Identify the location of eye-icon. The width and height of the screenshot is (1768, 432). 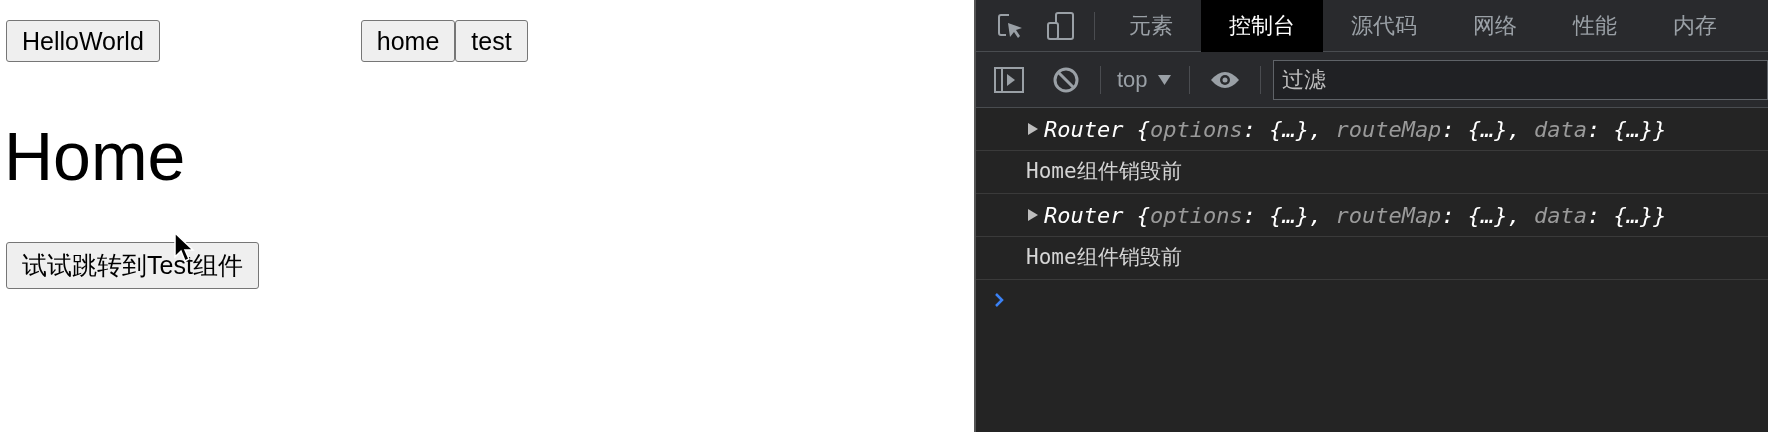
(1224, 79).